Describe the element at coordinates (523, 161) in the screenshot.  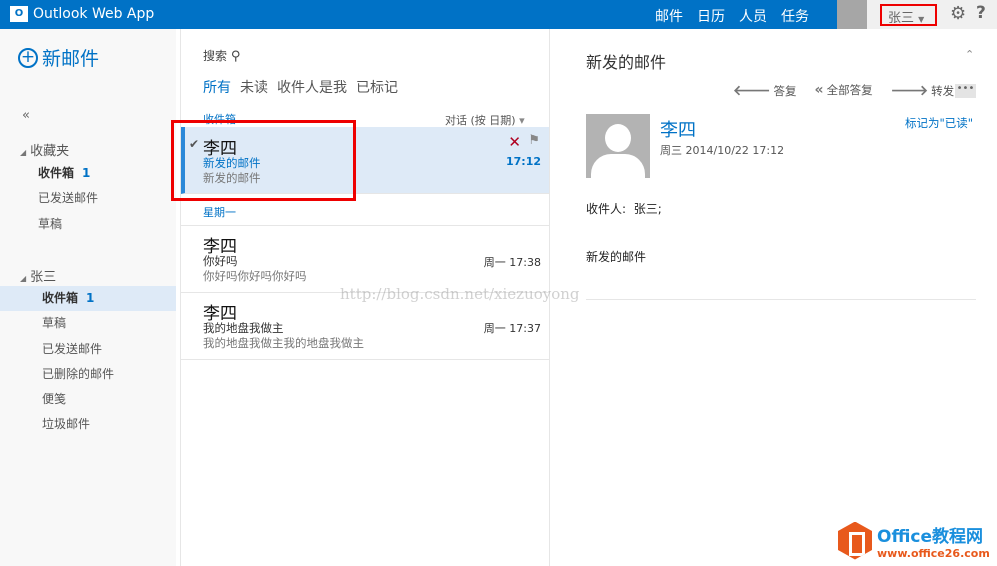
I see `message-time: 17:12` at that location.